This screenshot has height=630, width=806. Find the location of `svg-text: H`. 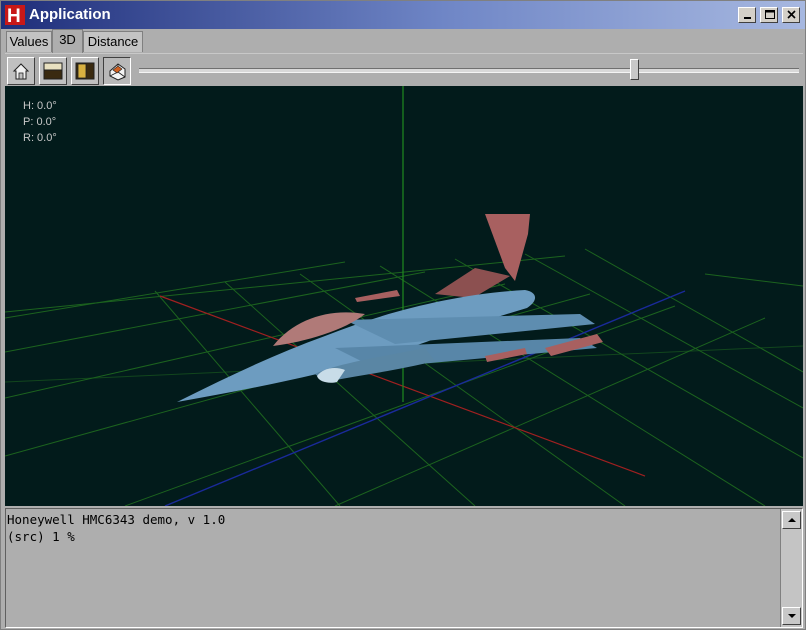

svg-text: H is located at coordinates (14, 15).